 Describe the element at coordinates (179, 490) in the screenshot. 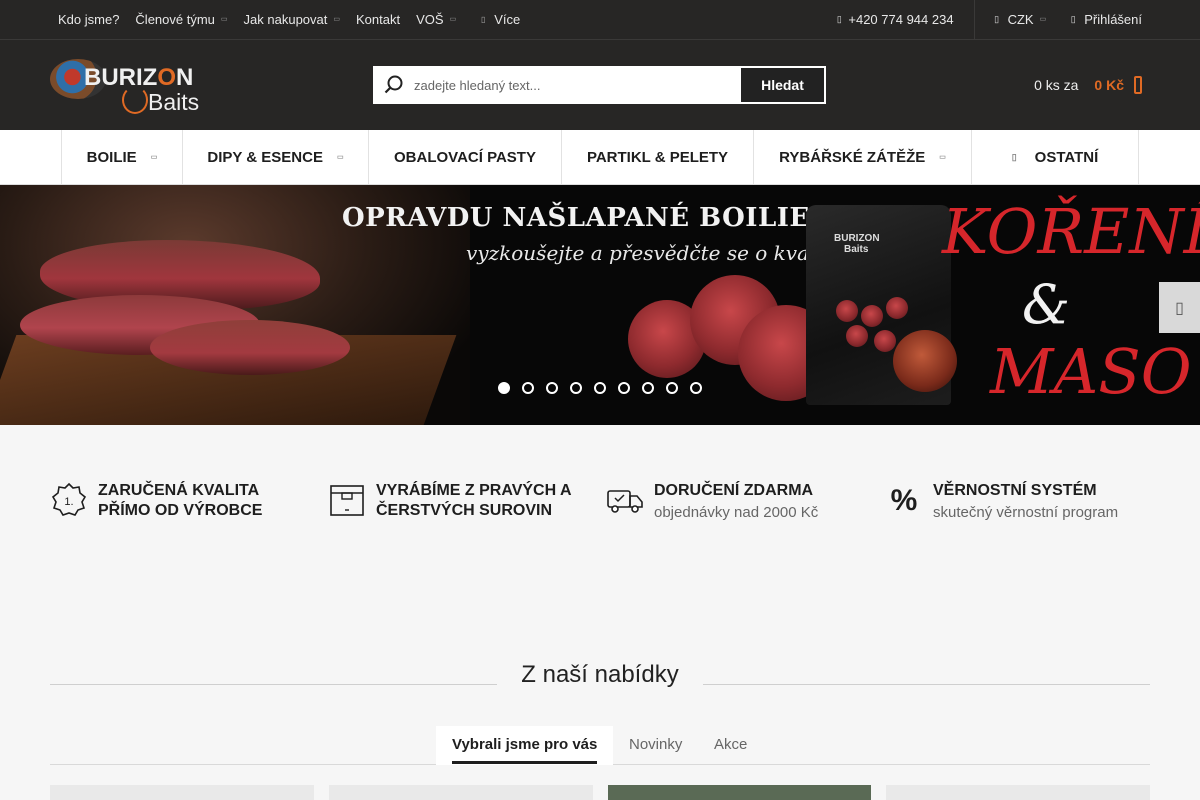

I see `benefit-title: ZARUČENÁ KVALITA` at that location.